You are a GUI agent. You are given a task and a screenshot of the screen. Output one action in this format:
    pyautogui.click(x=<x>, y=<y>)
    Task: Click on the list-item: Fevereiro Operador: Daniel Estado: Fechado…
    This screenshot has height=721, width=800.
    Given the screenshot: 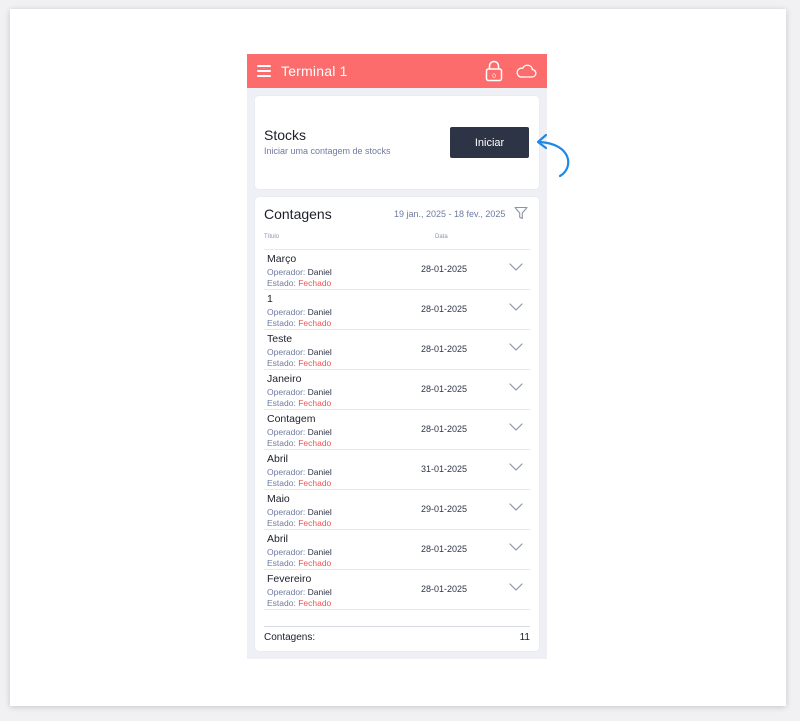 What is the action you would take?
    pyautogui.click(x=397, y=590)
    